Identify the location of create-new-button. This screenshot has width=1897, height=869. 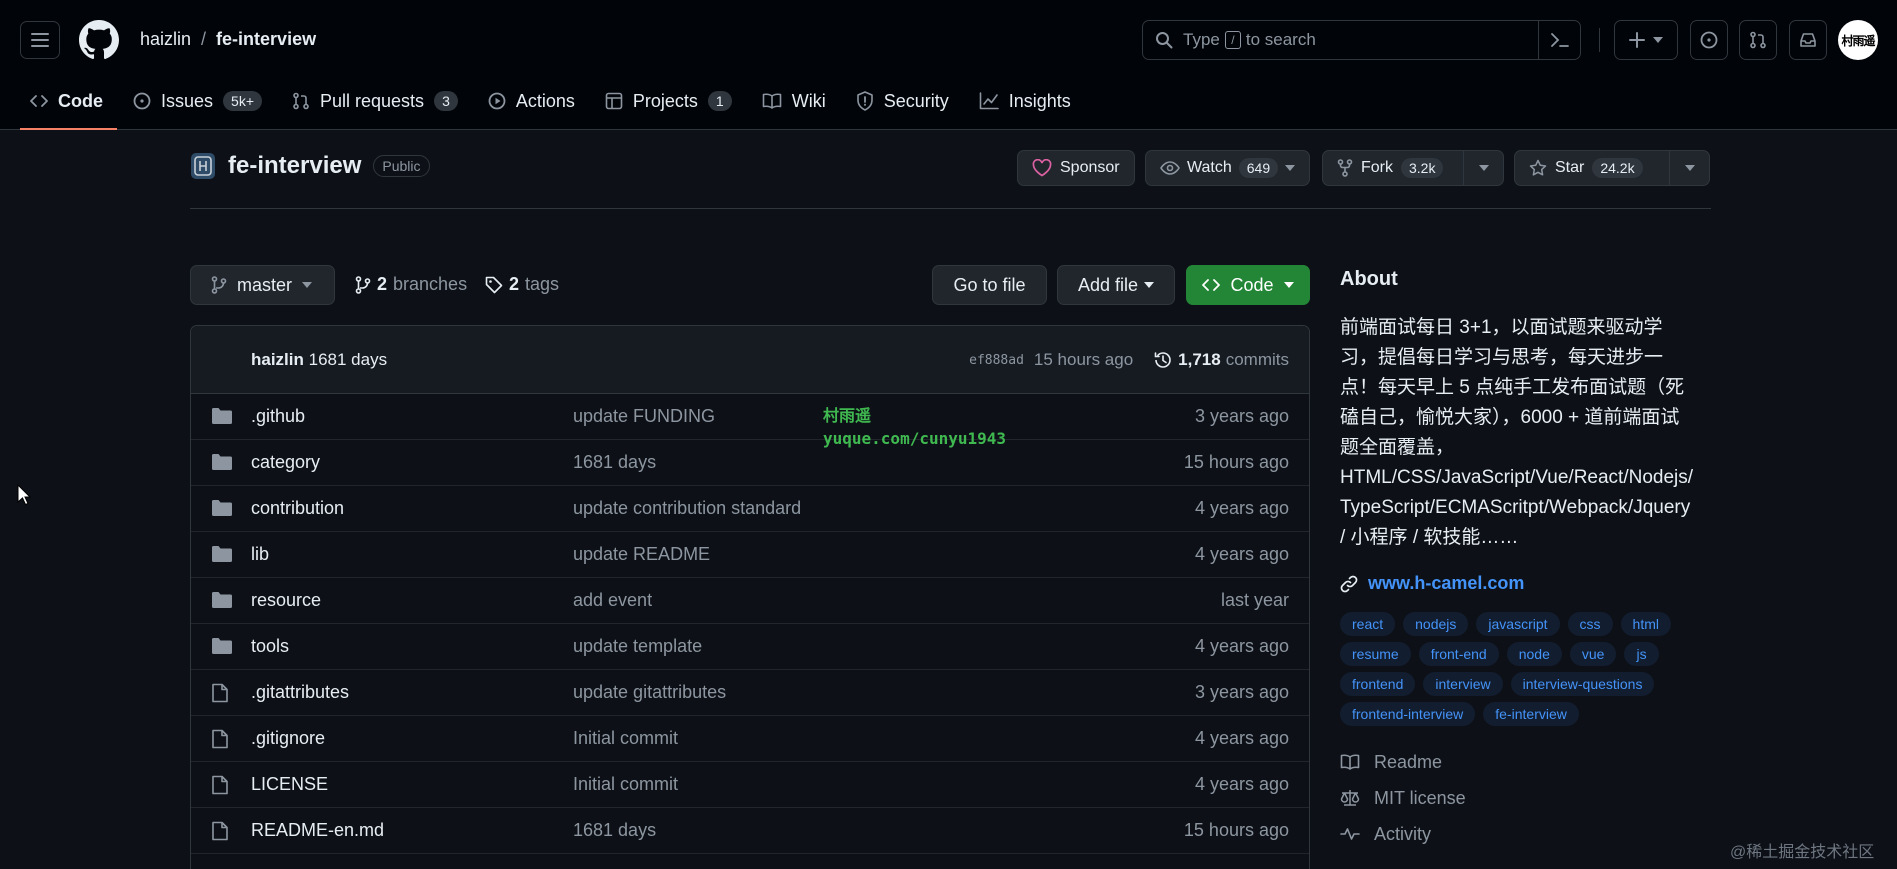
(1646, 40).